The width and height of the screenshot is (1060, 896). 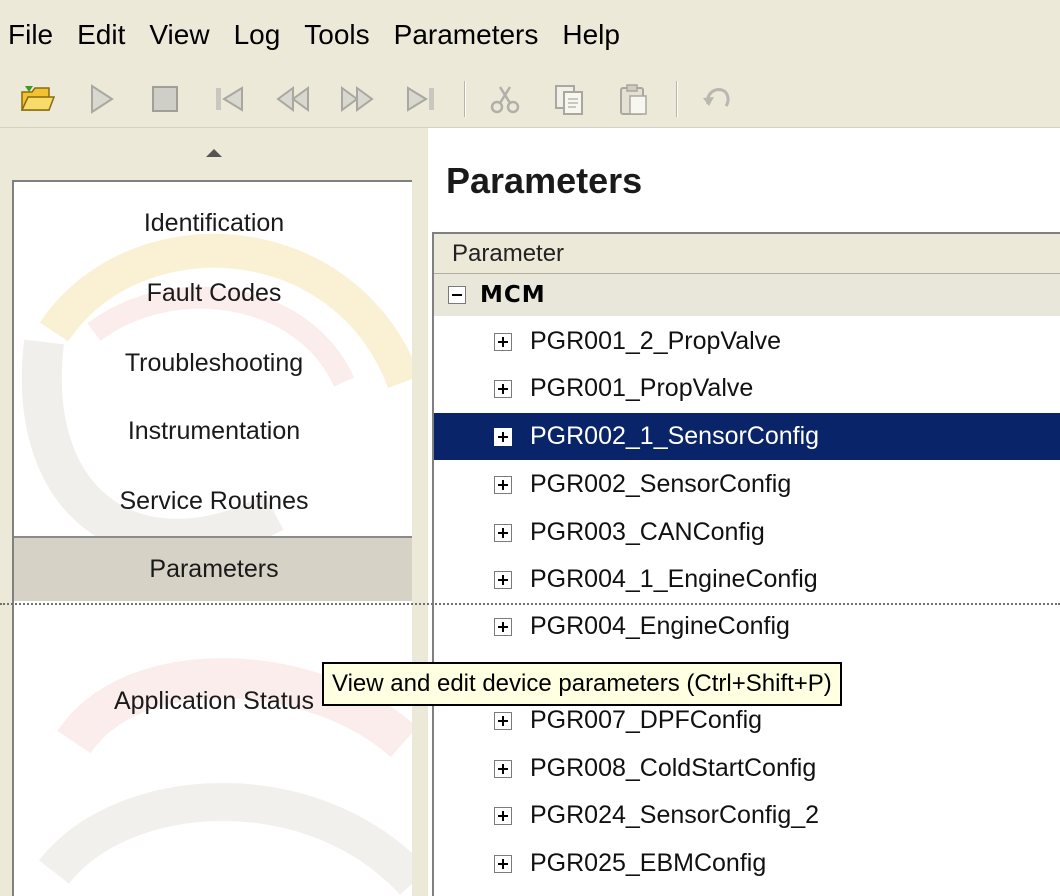 What do you see at coordinates (505, 99) in the screenshot?
I see `cut-icon` at bounding box center [505, 99].